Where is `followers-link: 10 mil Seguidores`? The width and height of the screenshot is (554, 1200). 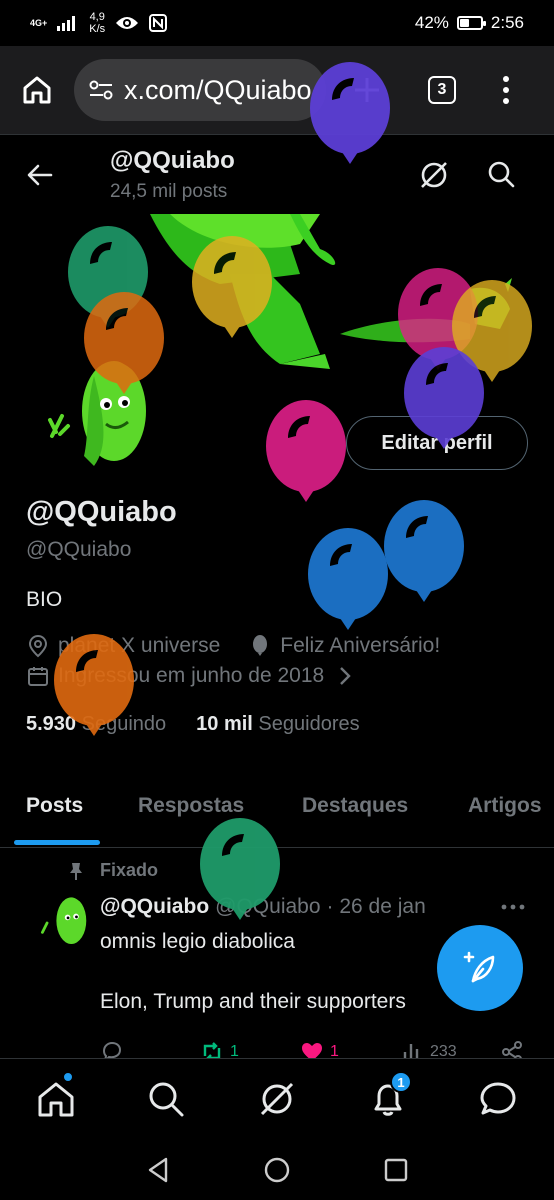 followers-link: 10 mil Seguidores is located at coordinates (277, 724).